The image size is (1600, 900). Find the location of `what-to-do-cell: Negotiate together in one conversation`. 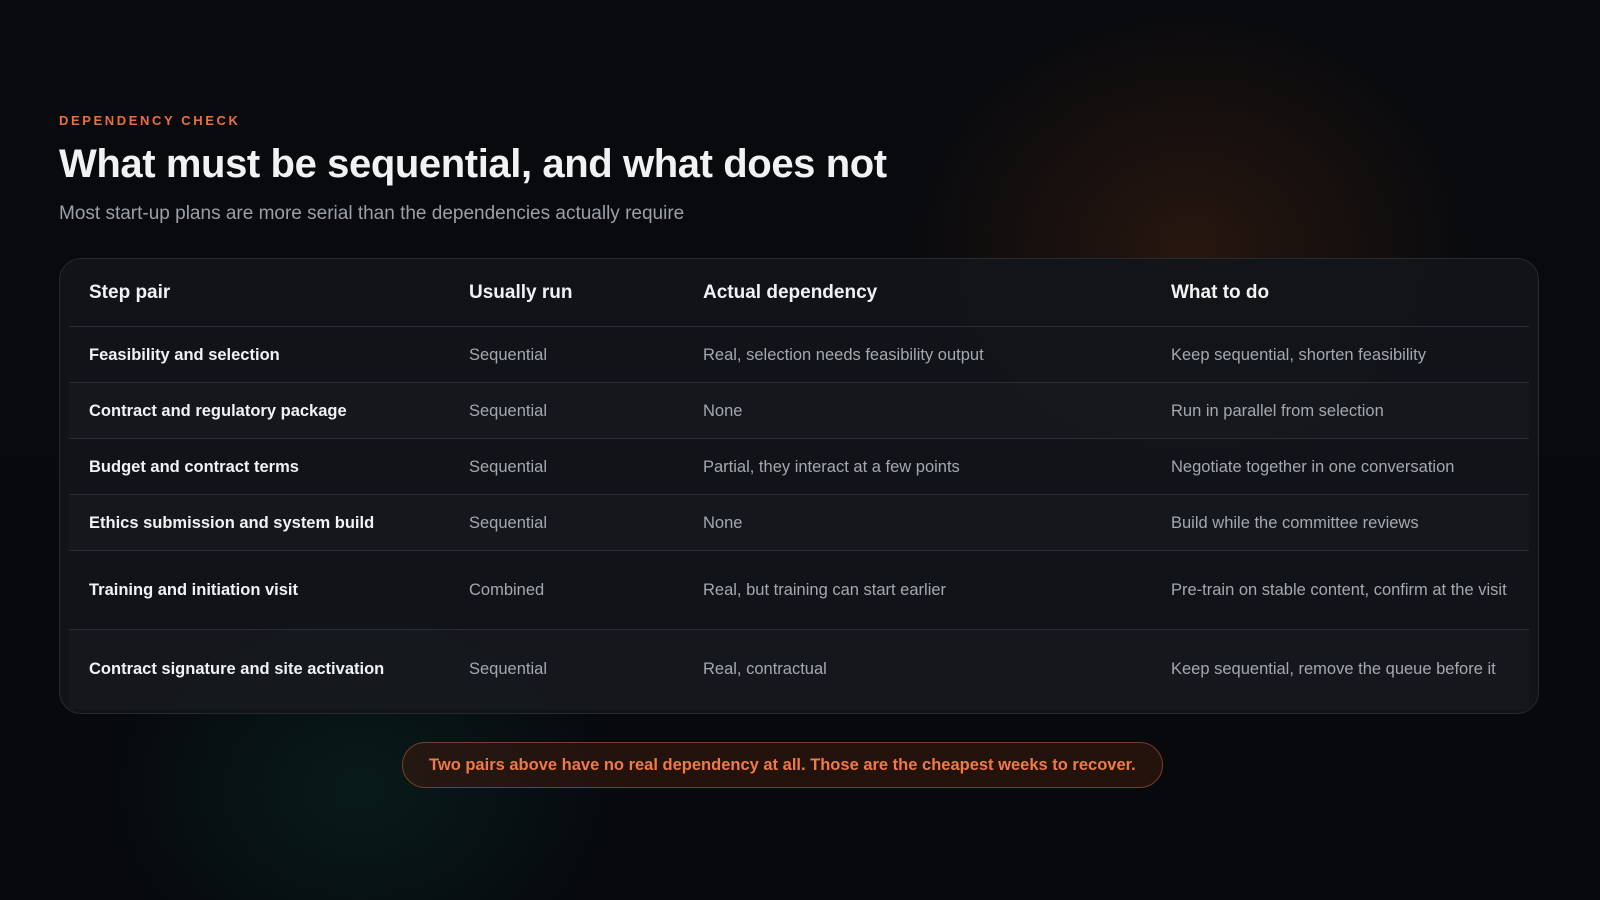

what-to-do-cell: Negotiate together in one conversation is located at coordinates (1340, 466).